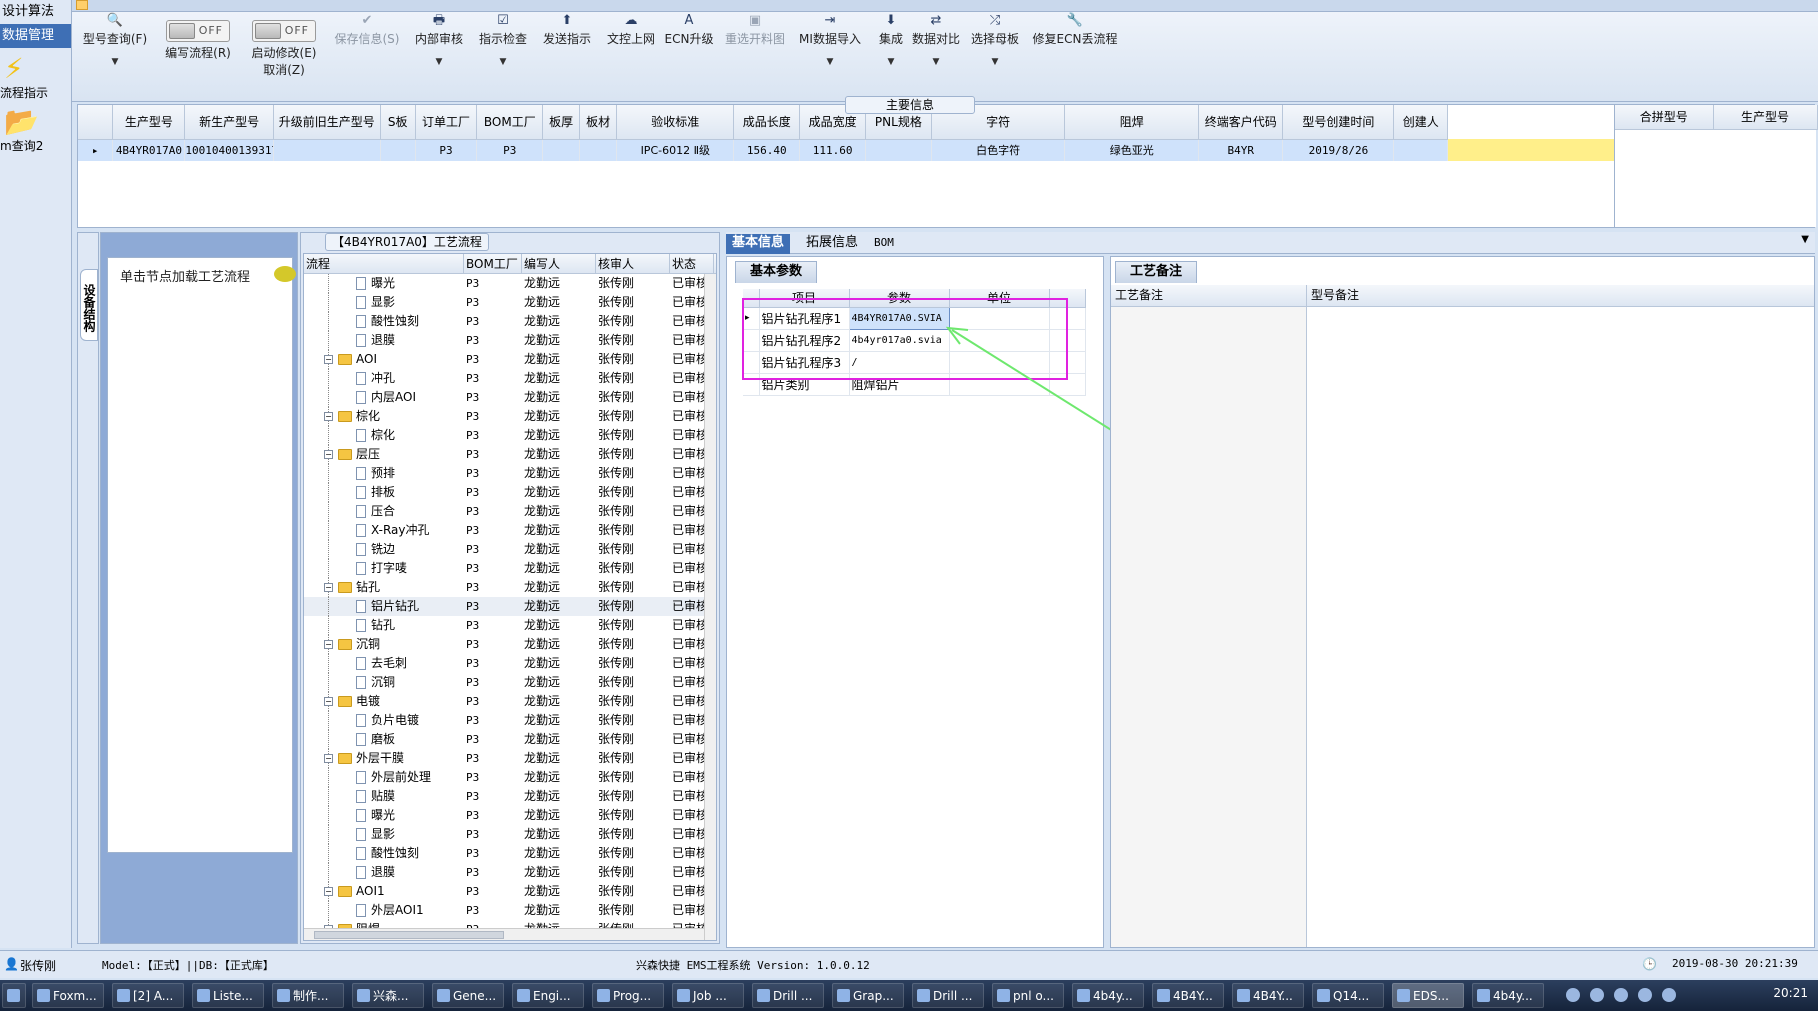 This screenshot has height=1011, width=1818. Describe the element at coordinates (1209, 627) in the screenshot. I see `process-remark-area` at that location.